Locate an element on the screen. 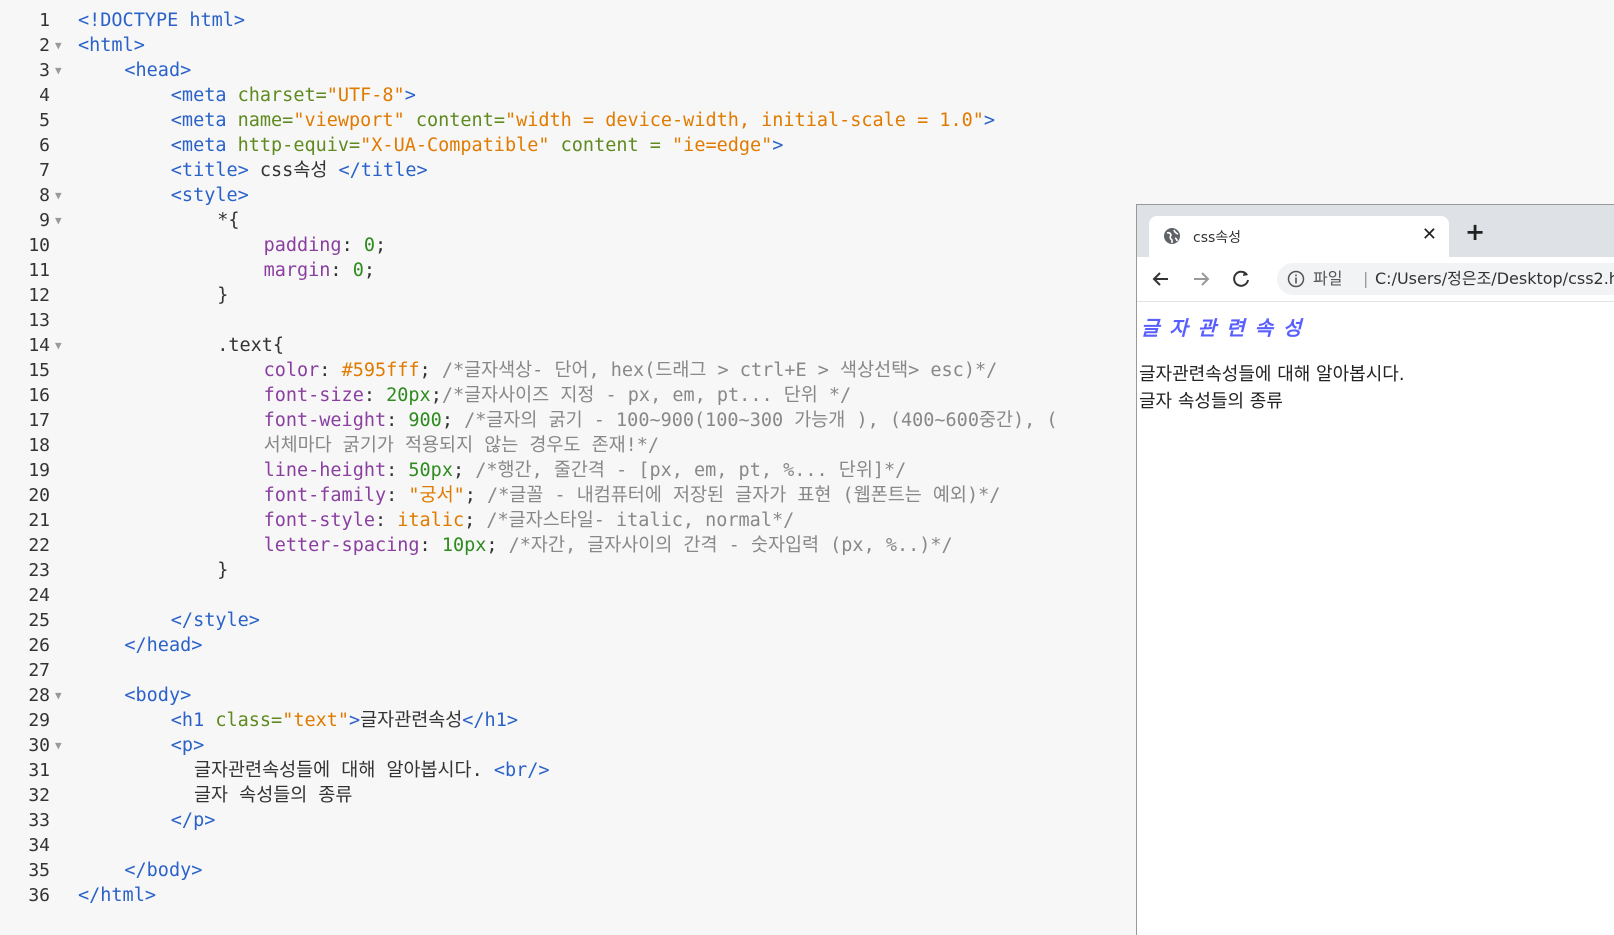 Image resolution: width=1614 pixels, height=935 pixels. tab-strip: css속성 ✕ + is located at coordinates (1375, 231).